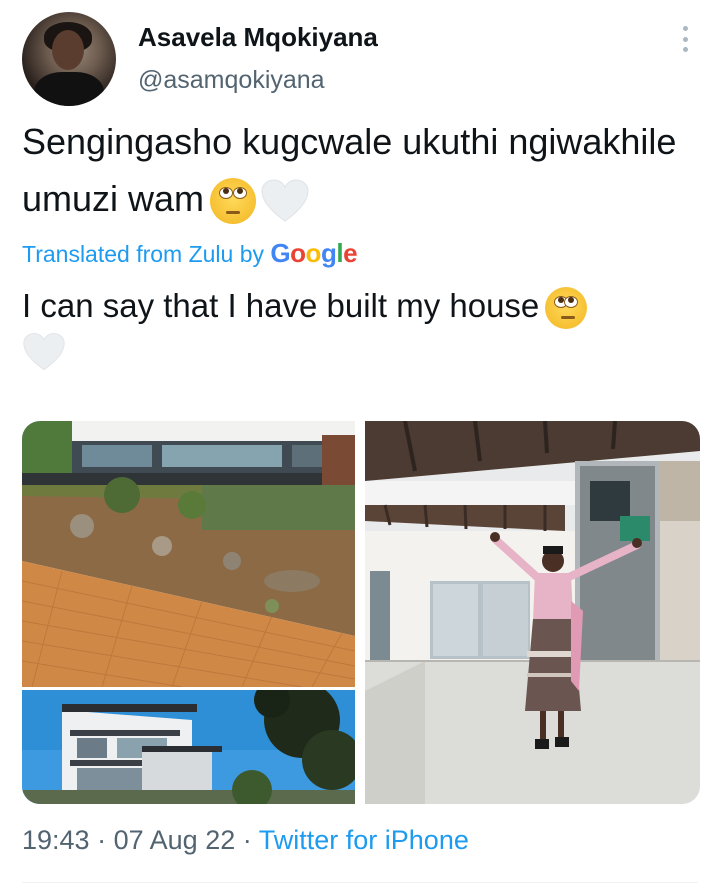 The height and width of the screenshot is (894, 720). I want to click on translated-from-link: Translated from Zulu by Google, so click(190, 253).